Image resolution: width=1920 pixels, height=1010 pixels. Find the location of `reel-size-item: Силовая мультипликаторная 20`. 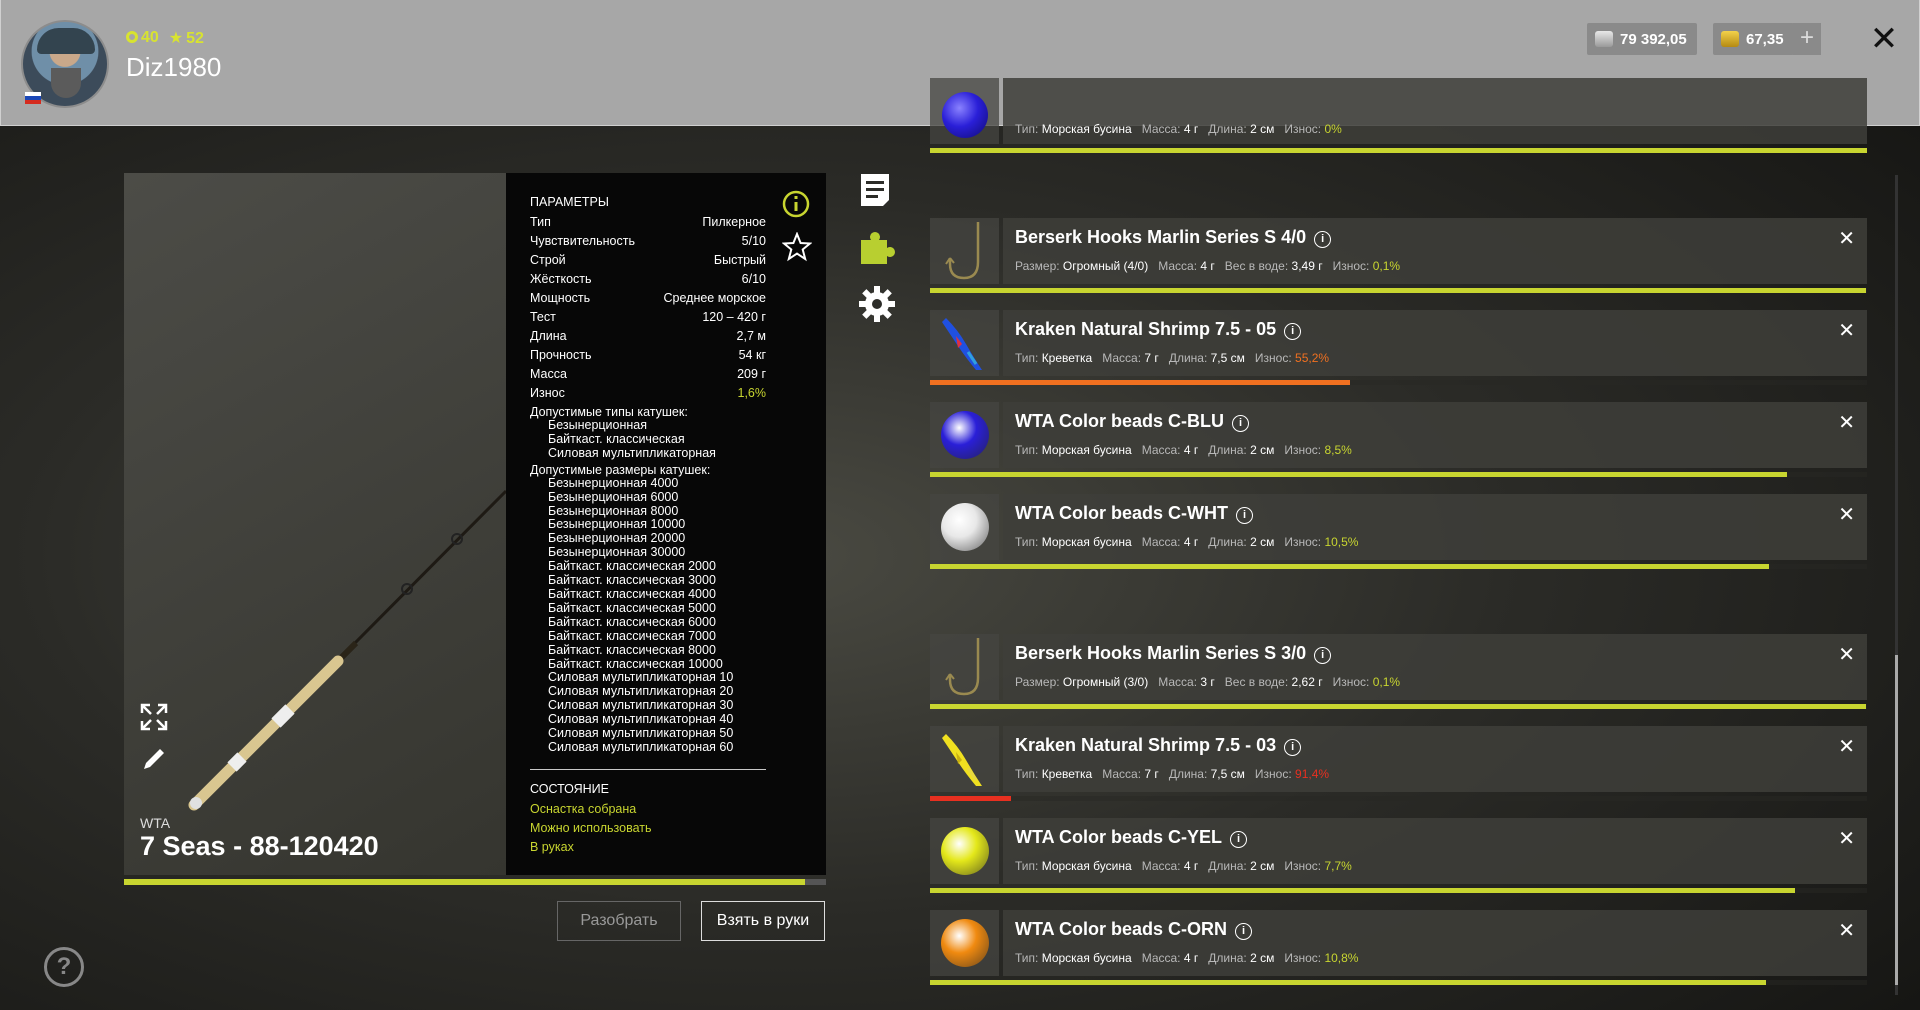

reel-size-item: Силовая мультипликаторная 20 is located at coordinates (641, 691).